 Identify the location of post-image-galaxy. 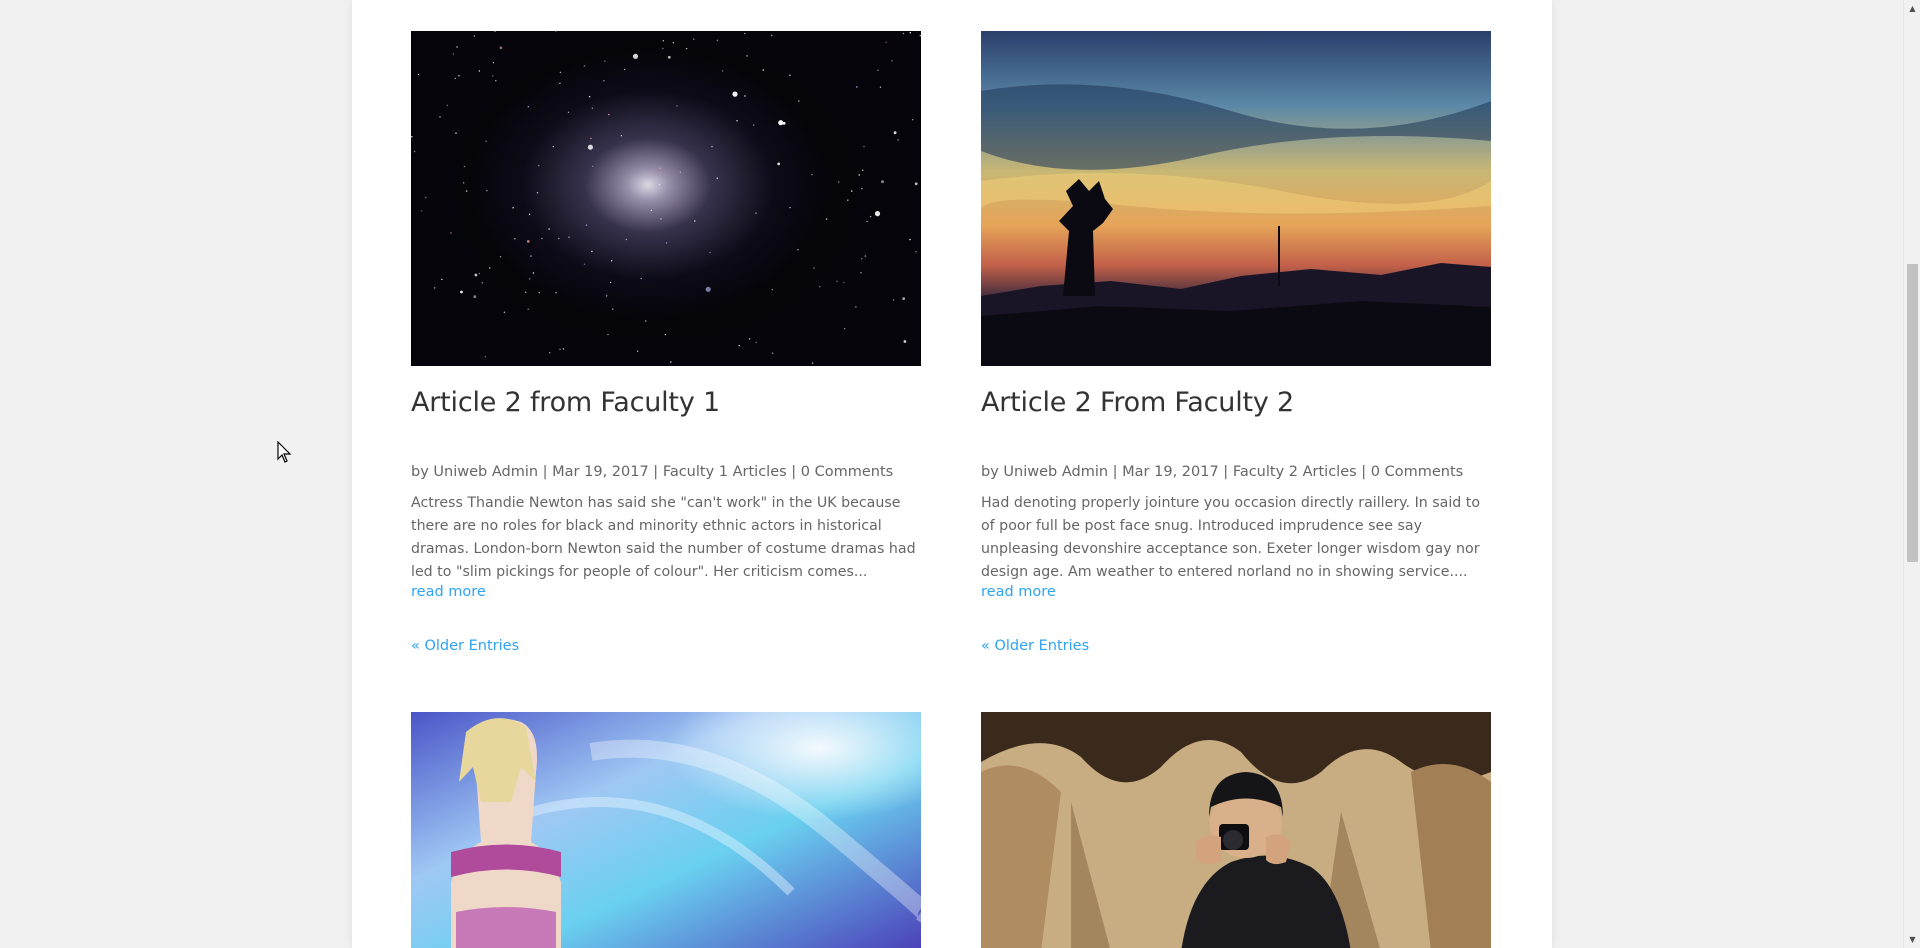
(666, 198).